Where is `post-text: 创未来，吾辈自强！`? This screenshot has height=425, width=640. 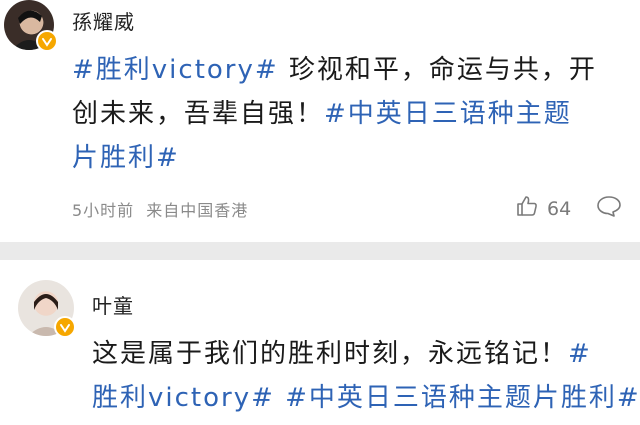 post-text: 创未来，吾辈自强！ is located at coordinates (198, 114).